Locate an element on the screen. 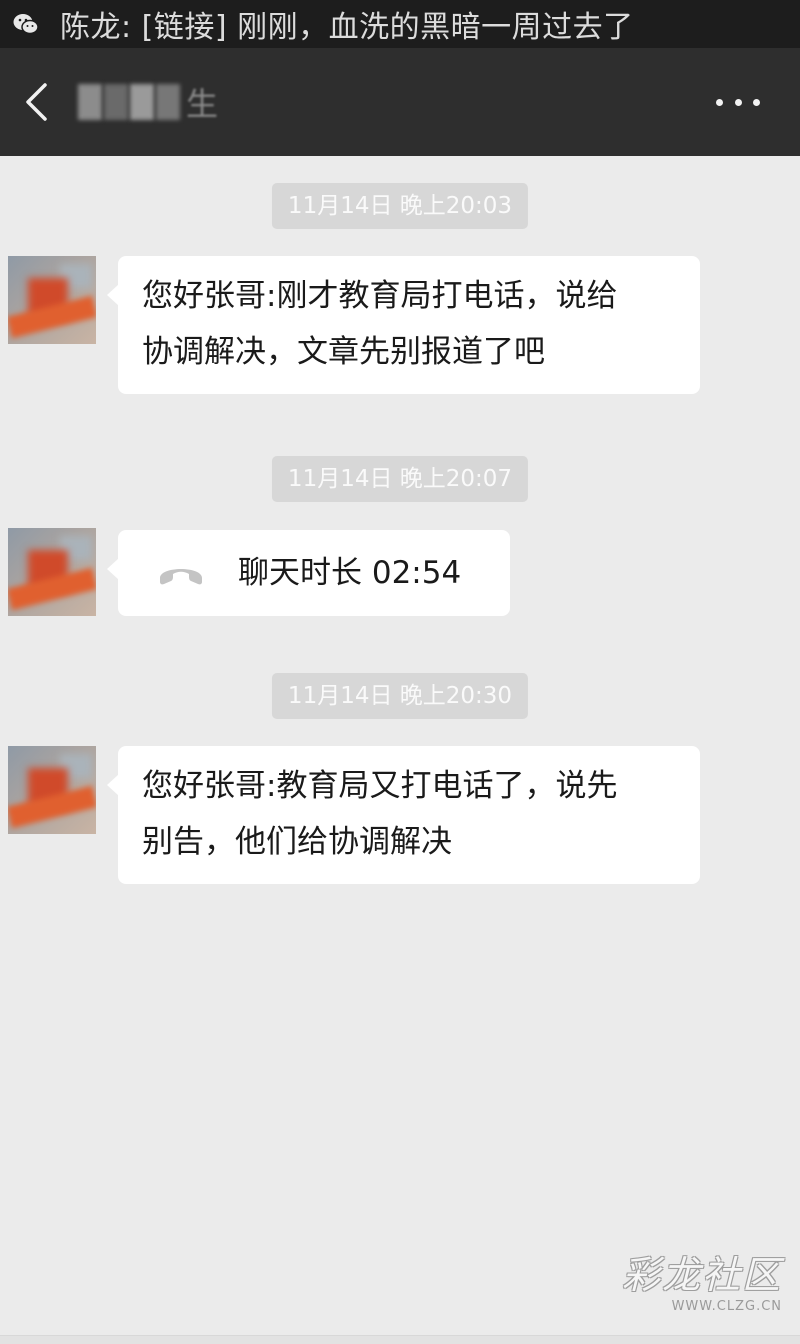 Image resolution: width=800 pixels, height=1344 pixels. message-timestamp: 11月14日 晚上20:07 is located at coordinates (400, 479).